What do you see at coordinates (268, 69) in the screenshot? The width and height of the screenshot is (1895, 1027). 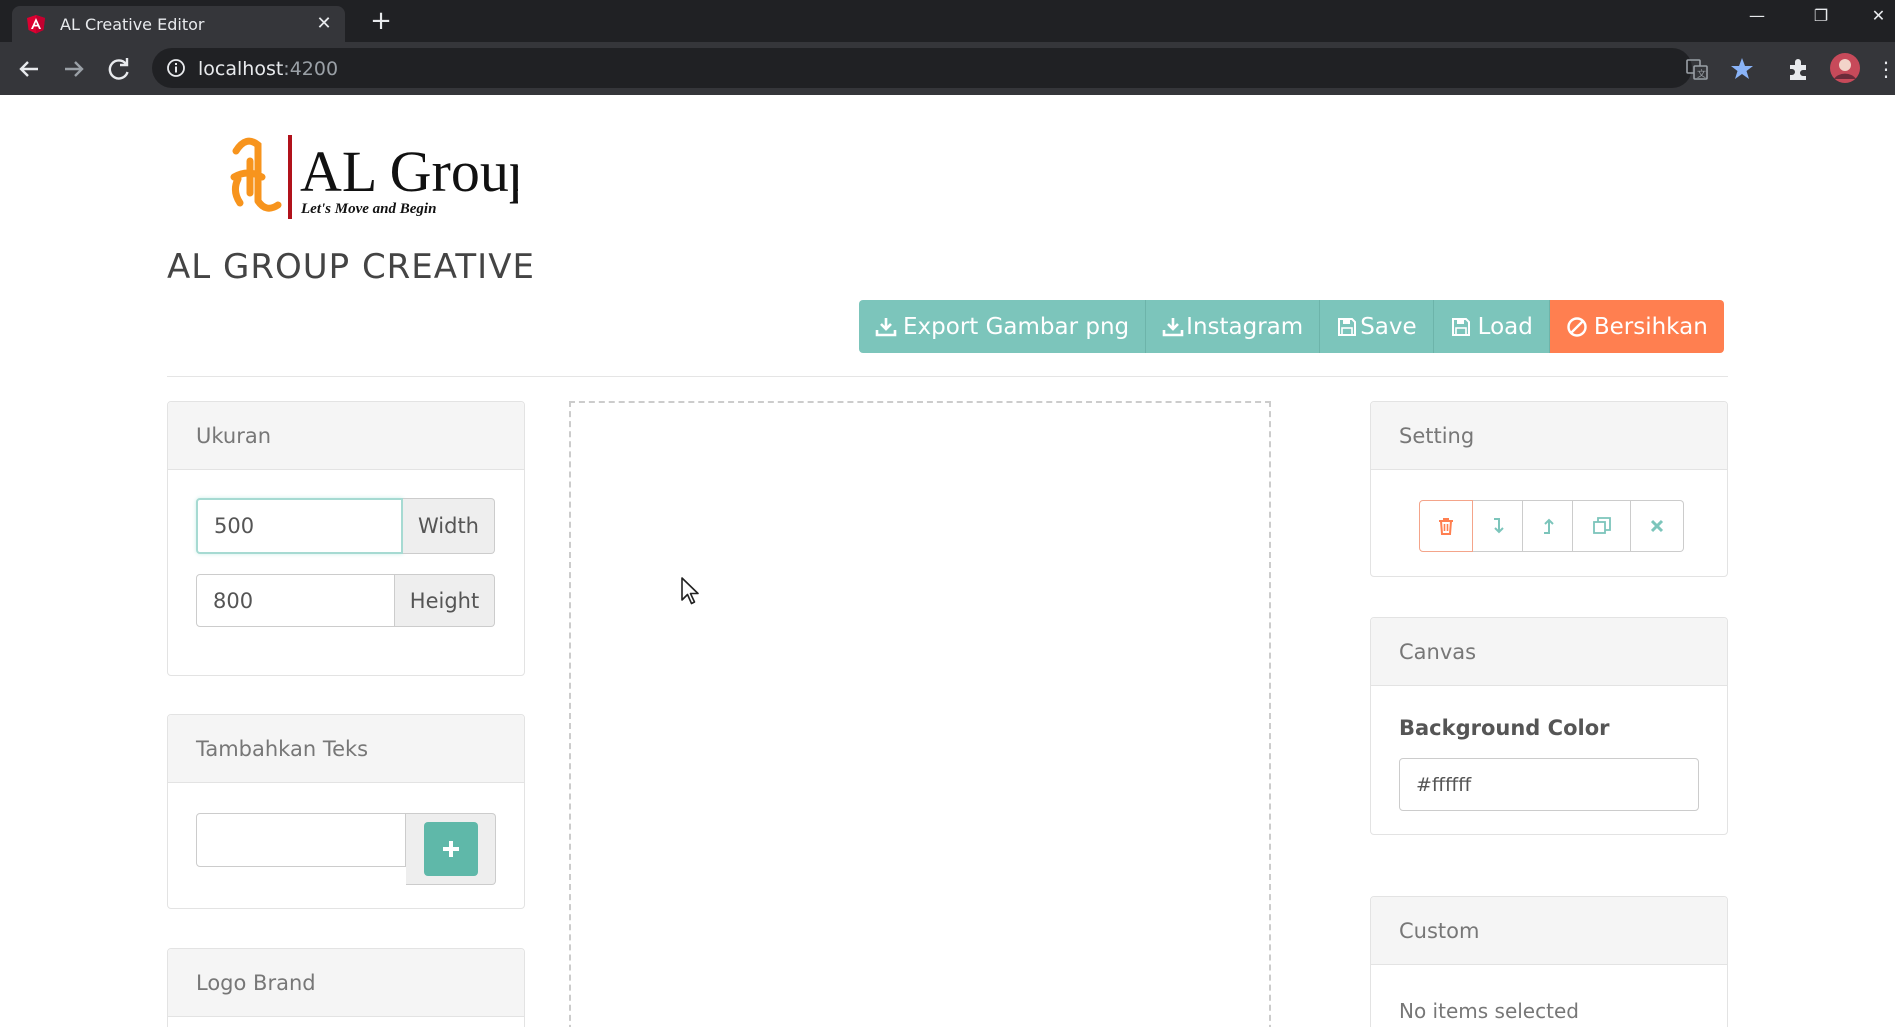 I see `url-text: localhost:4200` at bounding box center [268, 69].